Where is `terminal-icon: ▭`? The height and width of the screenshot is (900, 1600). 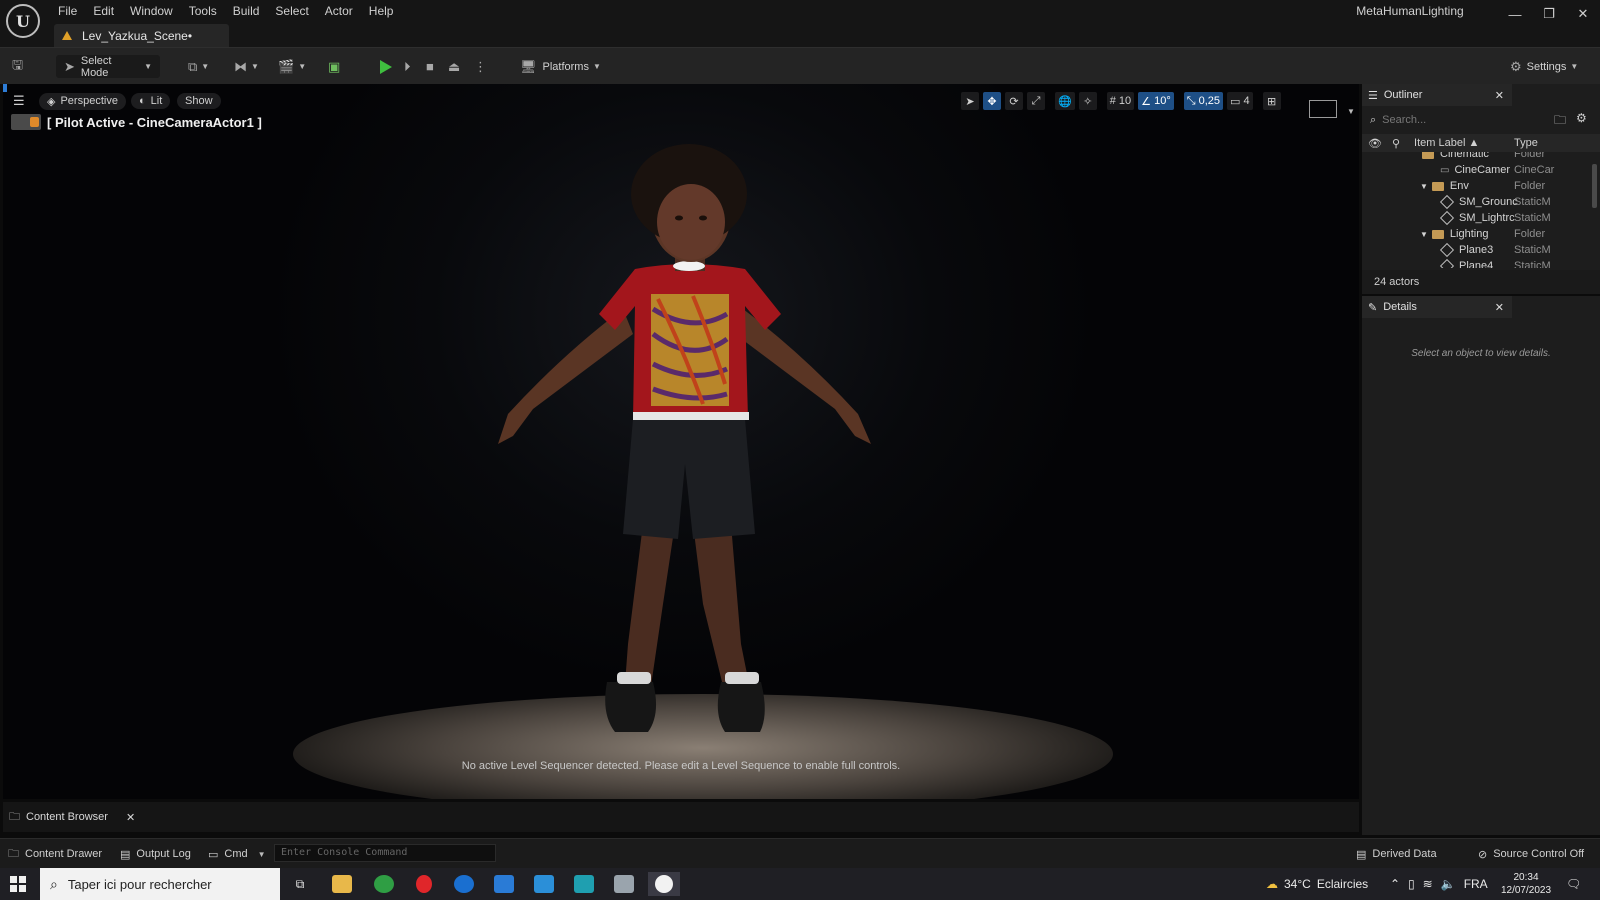 terminal-icon: ▭ is located at coordinates (213, 854).